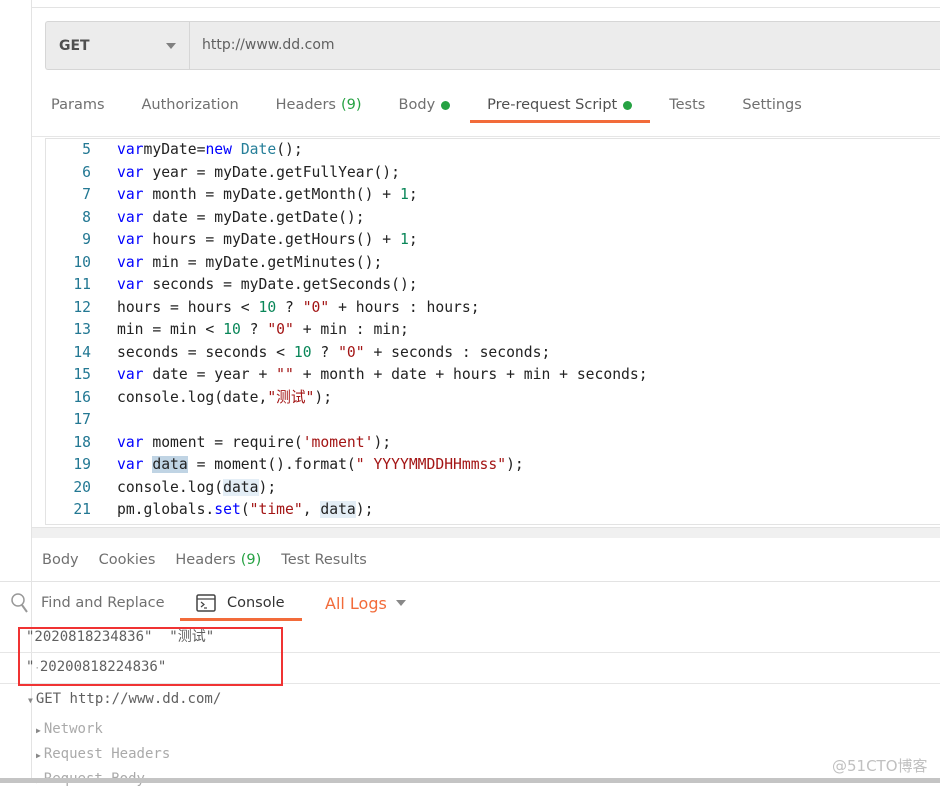 The width and height of the screenshot is (940, 791). I want to click on code-line: 18 var moment = require('moment');, so click(218, 443).